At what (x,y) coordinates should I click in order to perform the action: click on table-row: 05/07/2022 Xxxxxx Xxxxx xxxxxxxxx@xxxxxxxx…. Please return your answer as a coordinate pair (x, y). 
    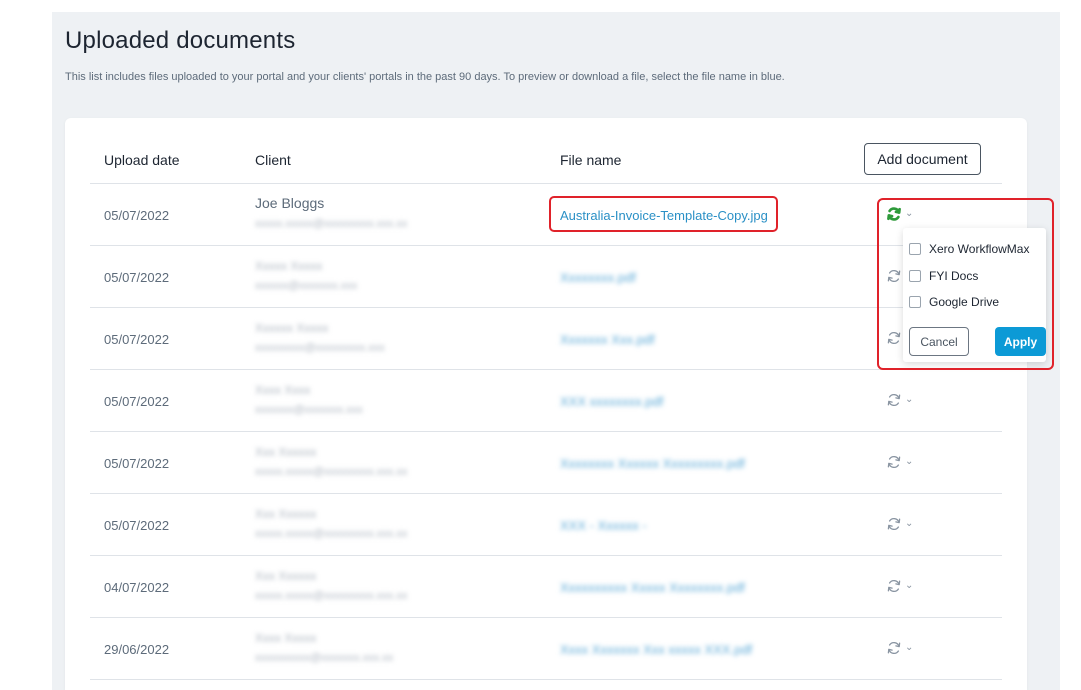
    Looking at the image, I should click on (546, 339).